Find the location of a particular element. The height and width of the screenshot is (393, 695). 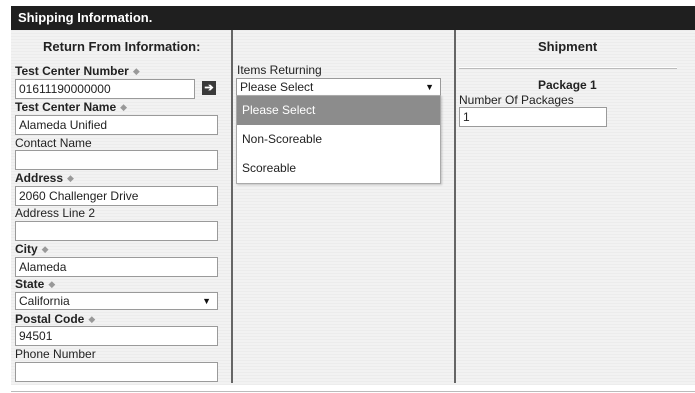

items-returning-dropdown: Please Select Non-Scoreable Scoreable is located at coordinates (338, 139).